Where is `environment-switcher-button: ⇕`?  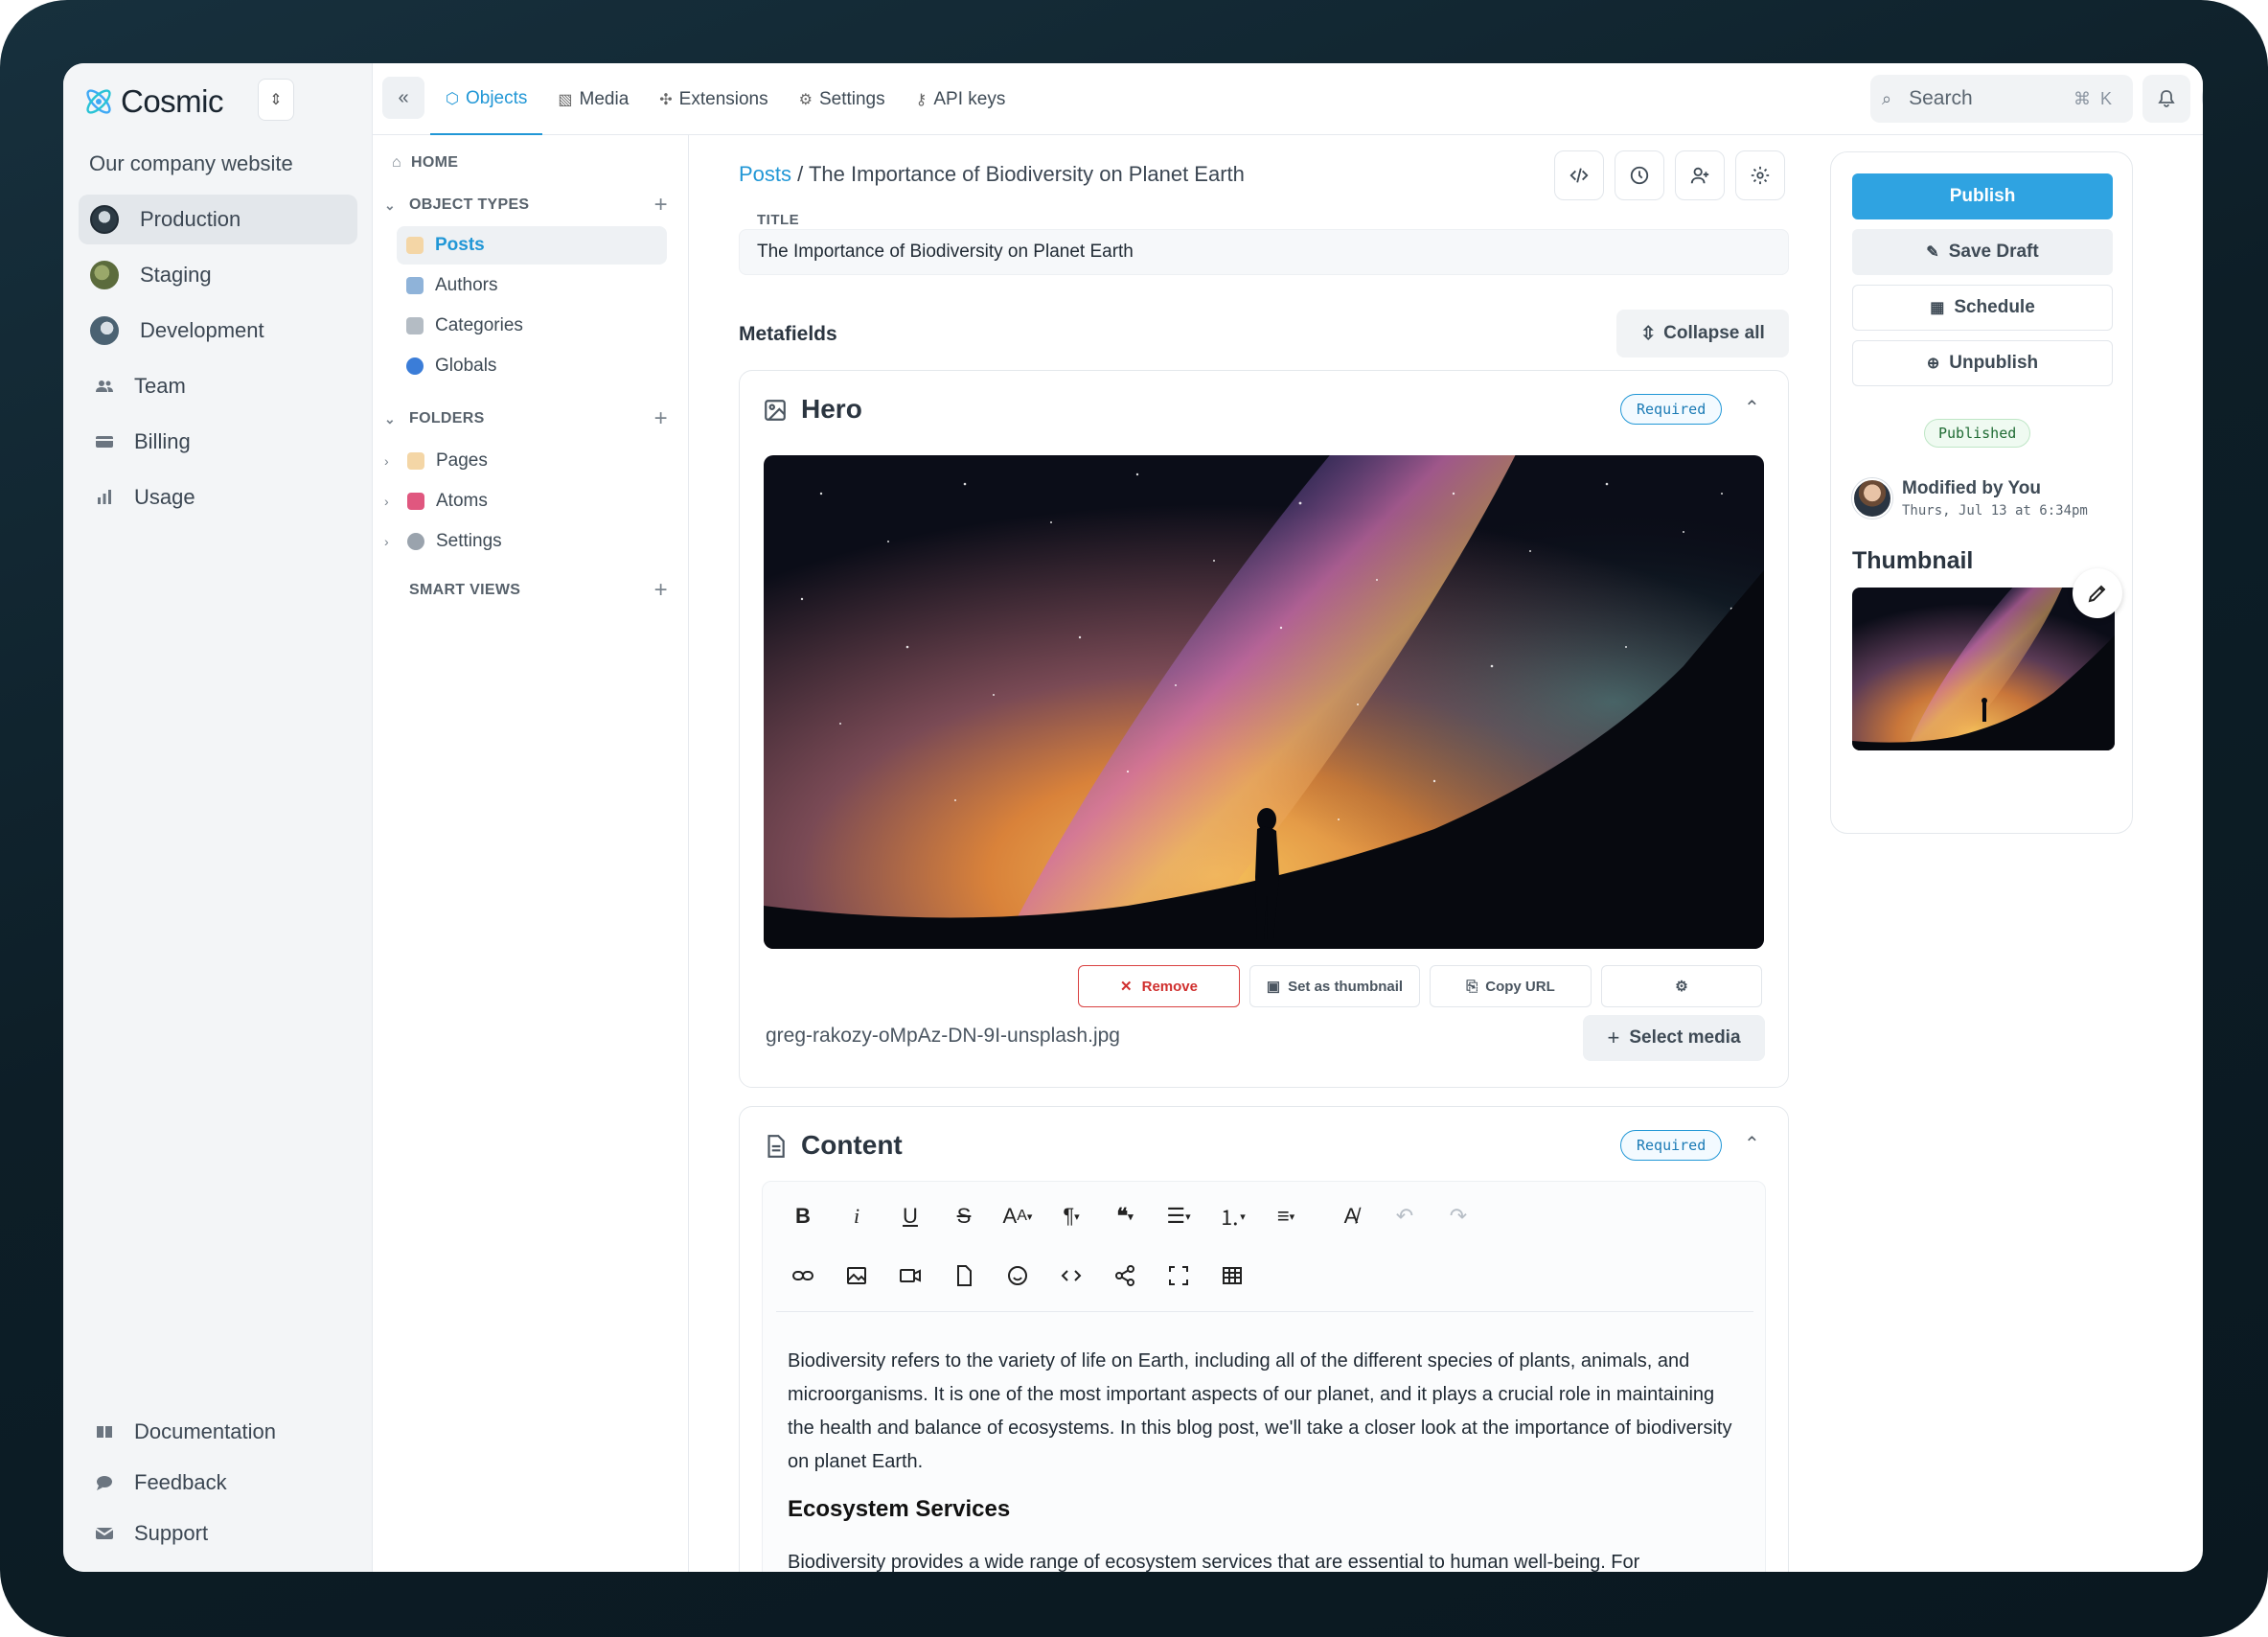
environment-switcher-button: ⇕ is located at coordinates (276, 100).